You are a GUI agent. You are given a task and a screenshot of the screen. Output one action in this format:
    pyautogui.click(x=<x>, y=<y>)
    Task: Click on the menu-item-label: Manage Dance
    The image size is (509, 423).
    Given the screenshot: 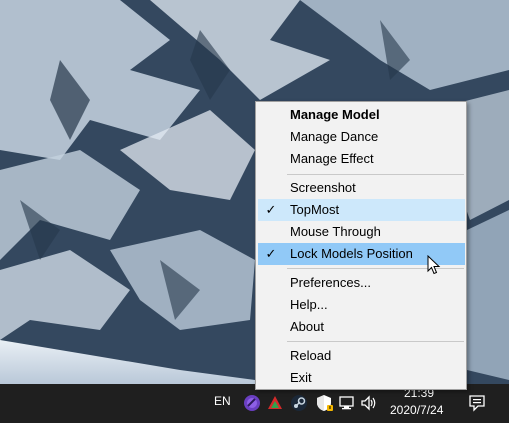 What is the action you would take?
    pyautogui.click(x=334, y=136)
    